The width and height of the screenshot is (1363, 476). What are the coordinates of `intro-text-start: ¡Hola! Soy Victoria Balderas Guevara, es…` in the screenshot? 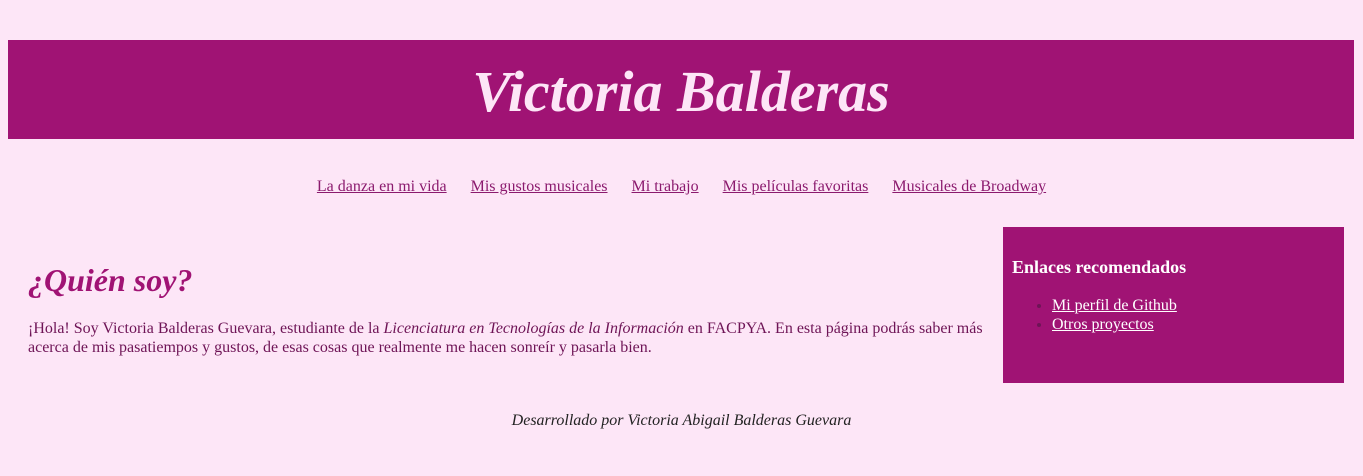 It's located at (206, 328).